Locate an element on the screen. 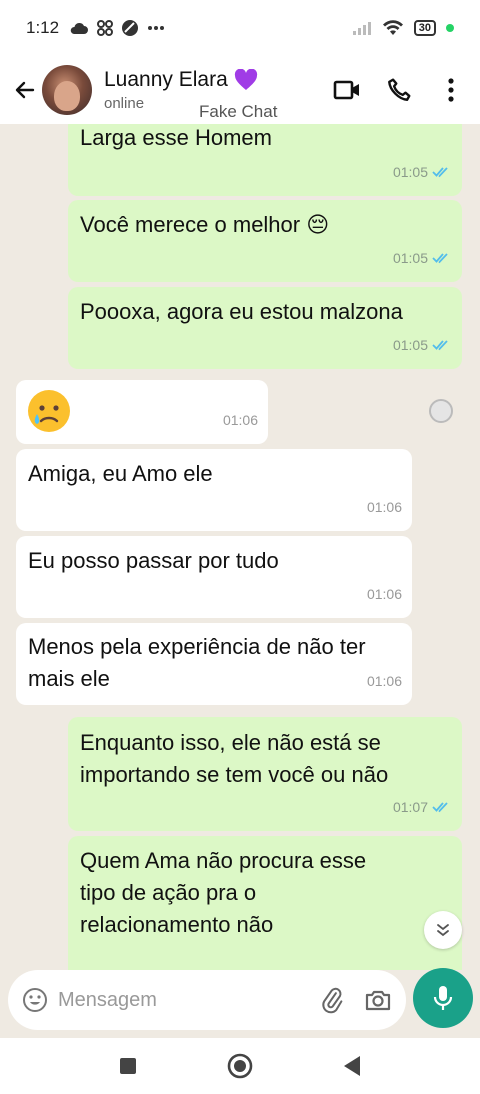  message-input is located at coordinates (173, 1000).